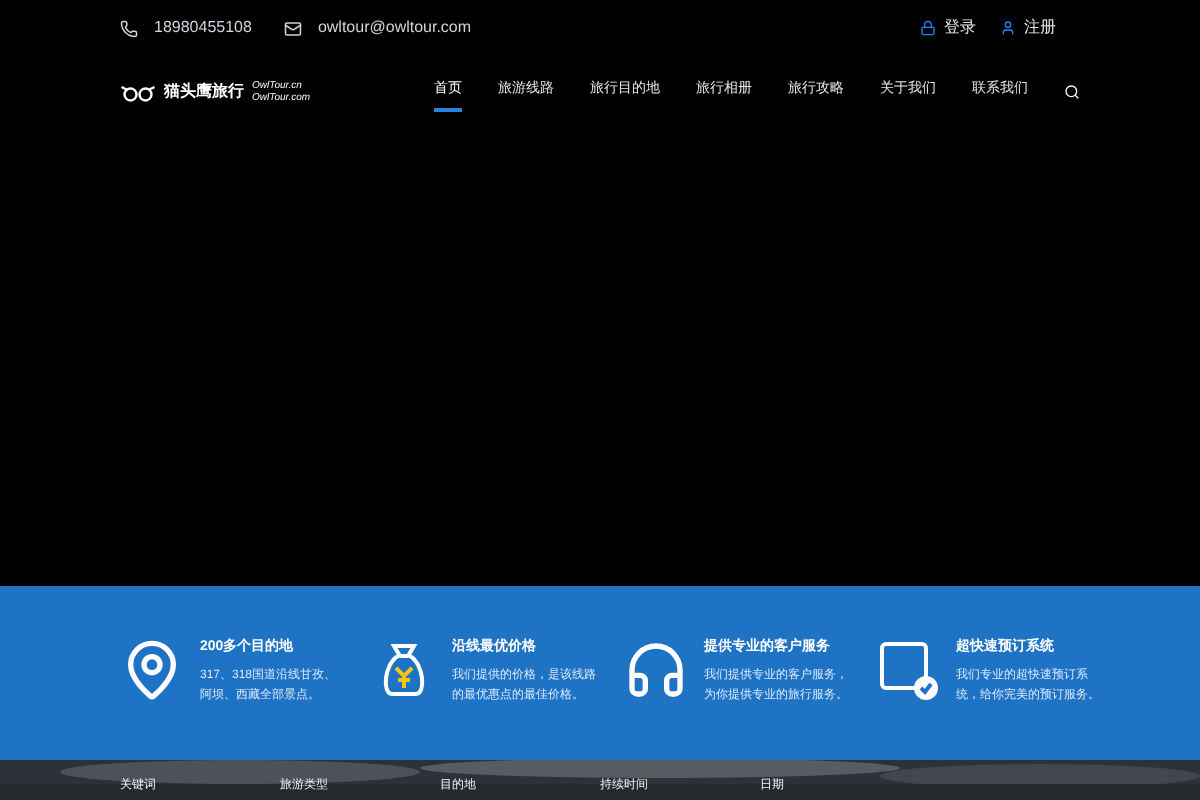  I want to click on login-link: 登录, so click(948, 28).